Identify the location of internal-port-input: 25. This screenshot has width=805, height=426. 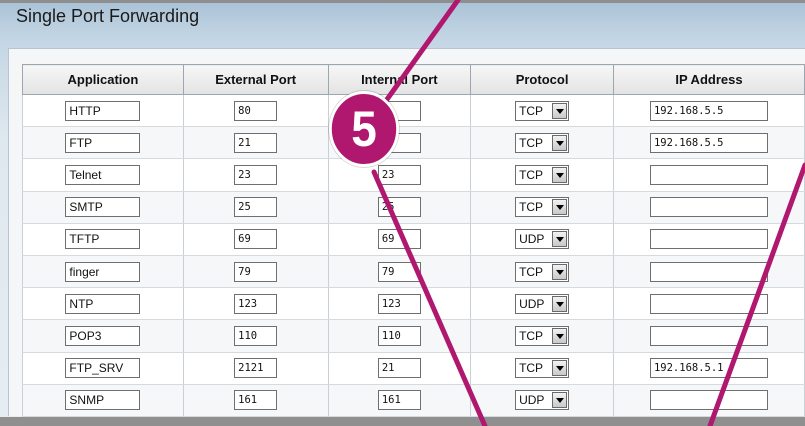
(399, 207).